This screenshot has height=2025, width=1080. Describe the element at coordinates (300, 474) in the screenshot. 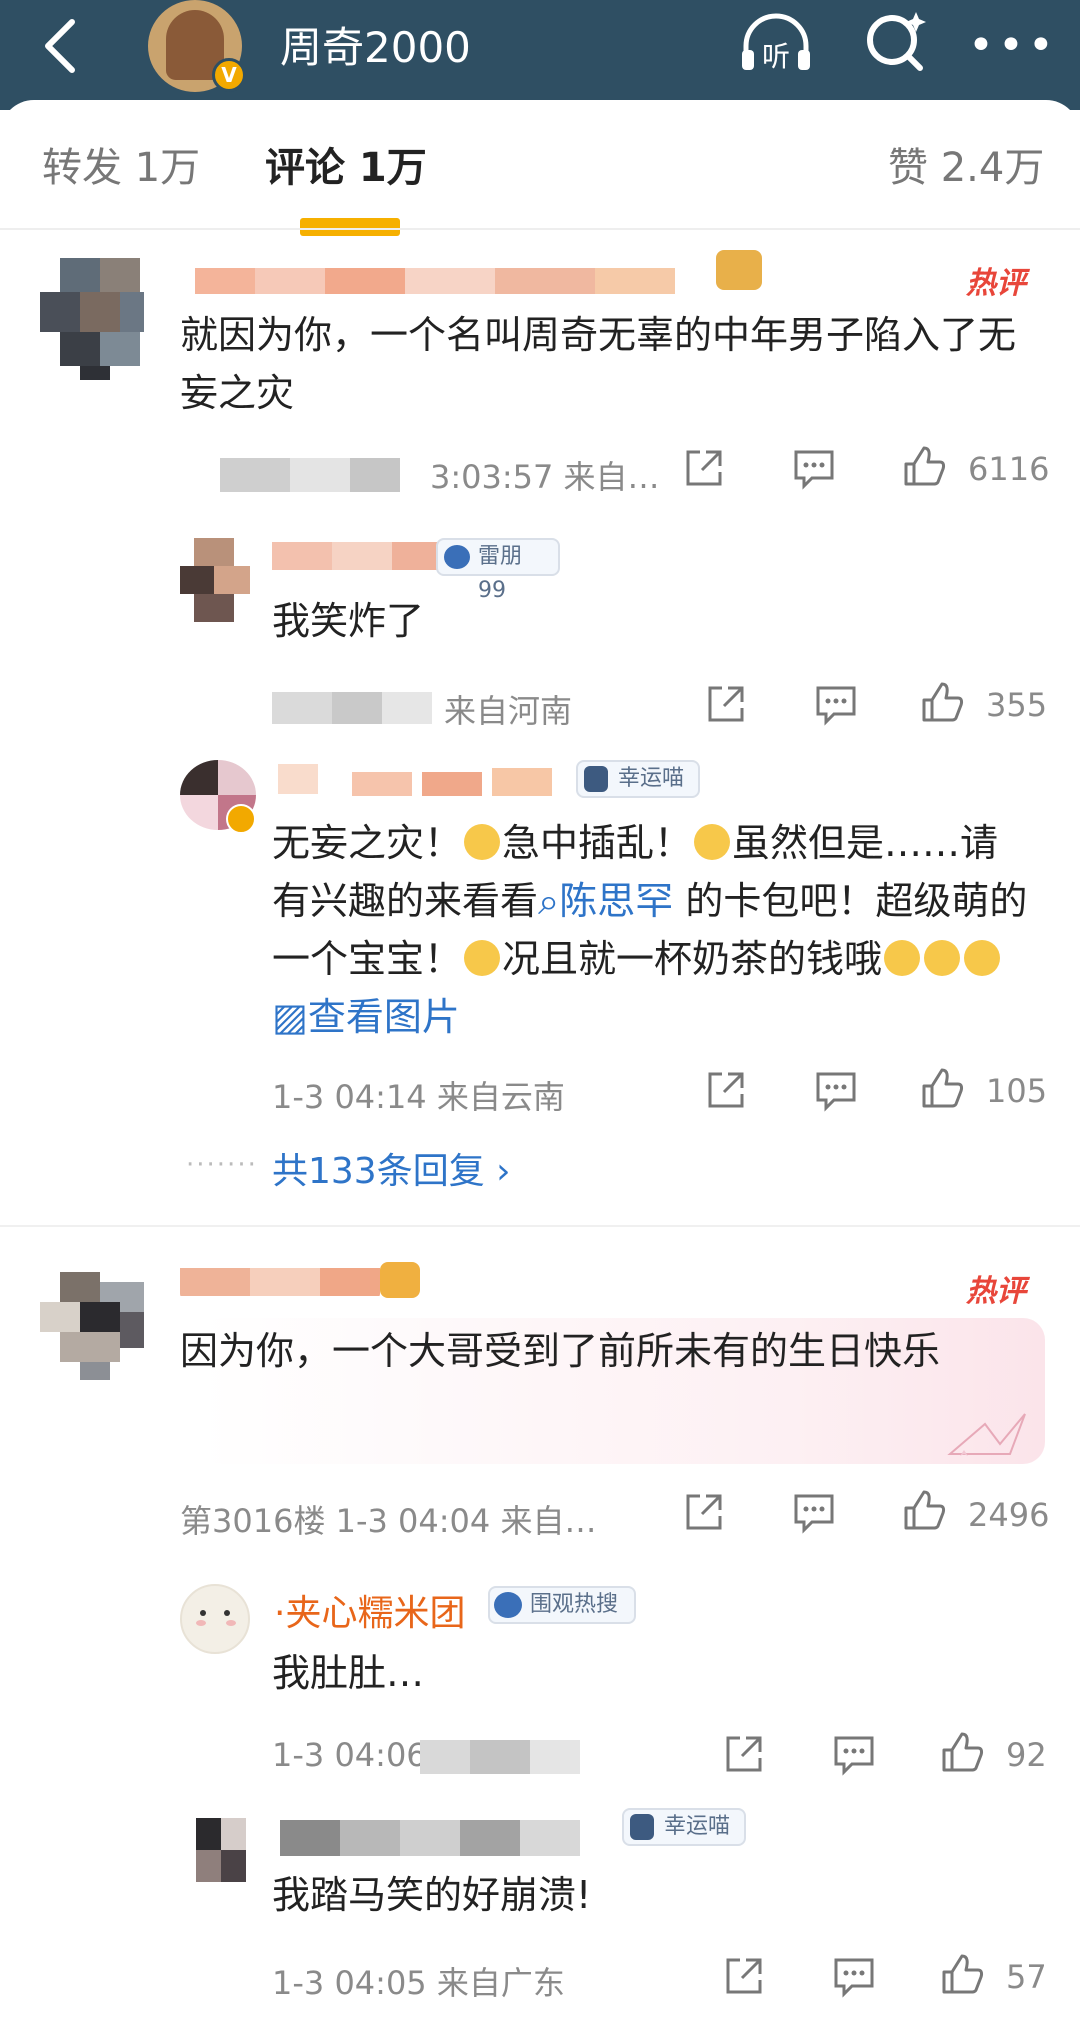

I see `floor-info-redacted` at that location.